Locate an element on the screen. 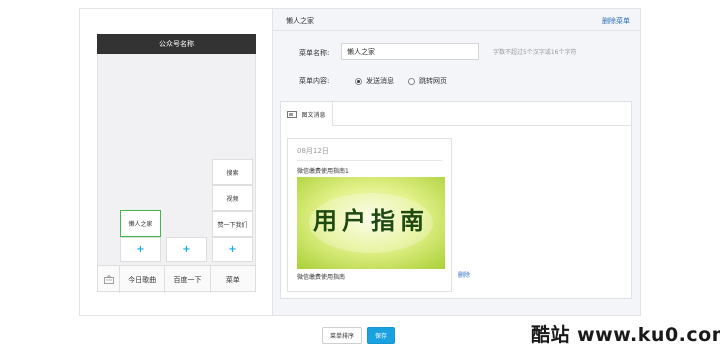 This screenshot has height=352, width=720. tab-news: 图文消息 is located at coordinates (307, 114).